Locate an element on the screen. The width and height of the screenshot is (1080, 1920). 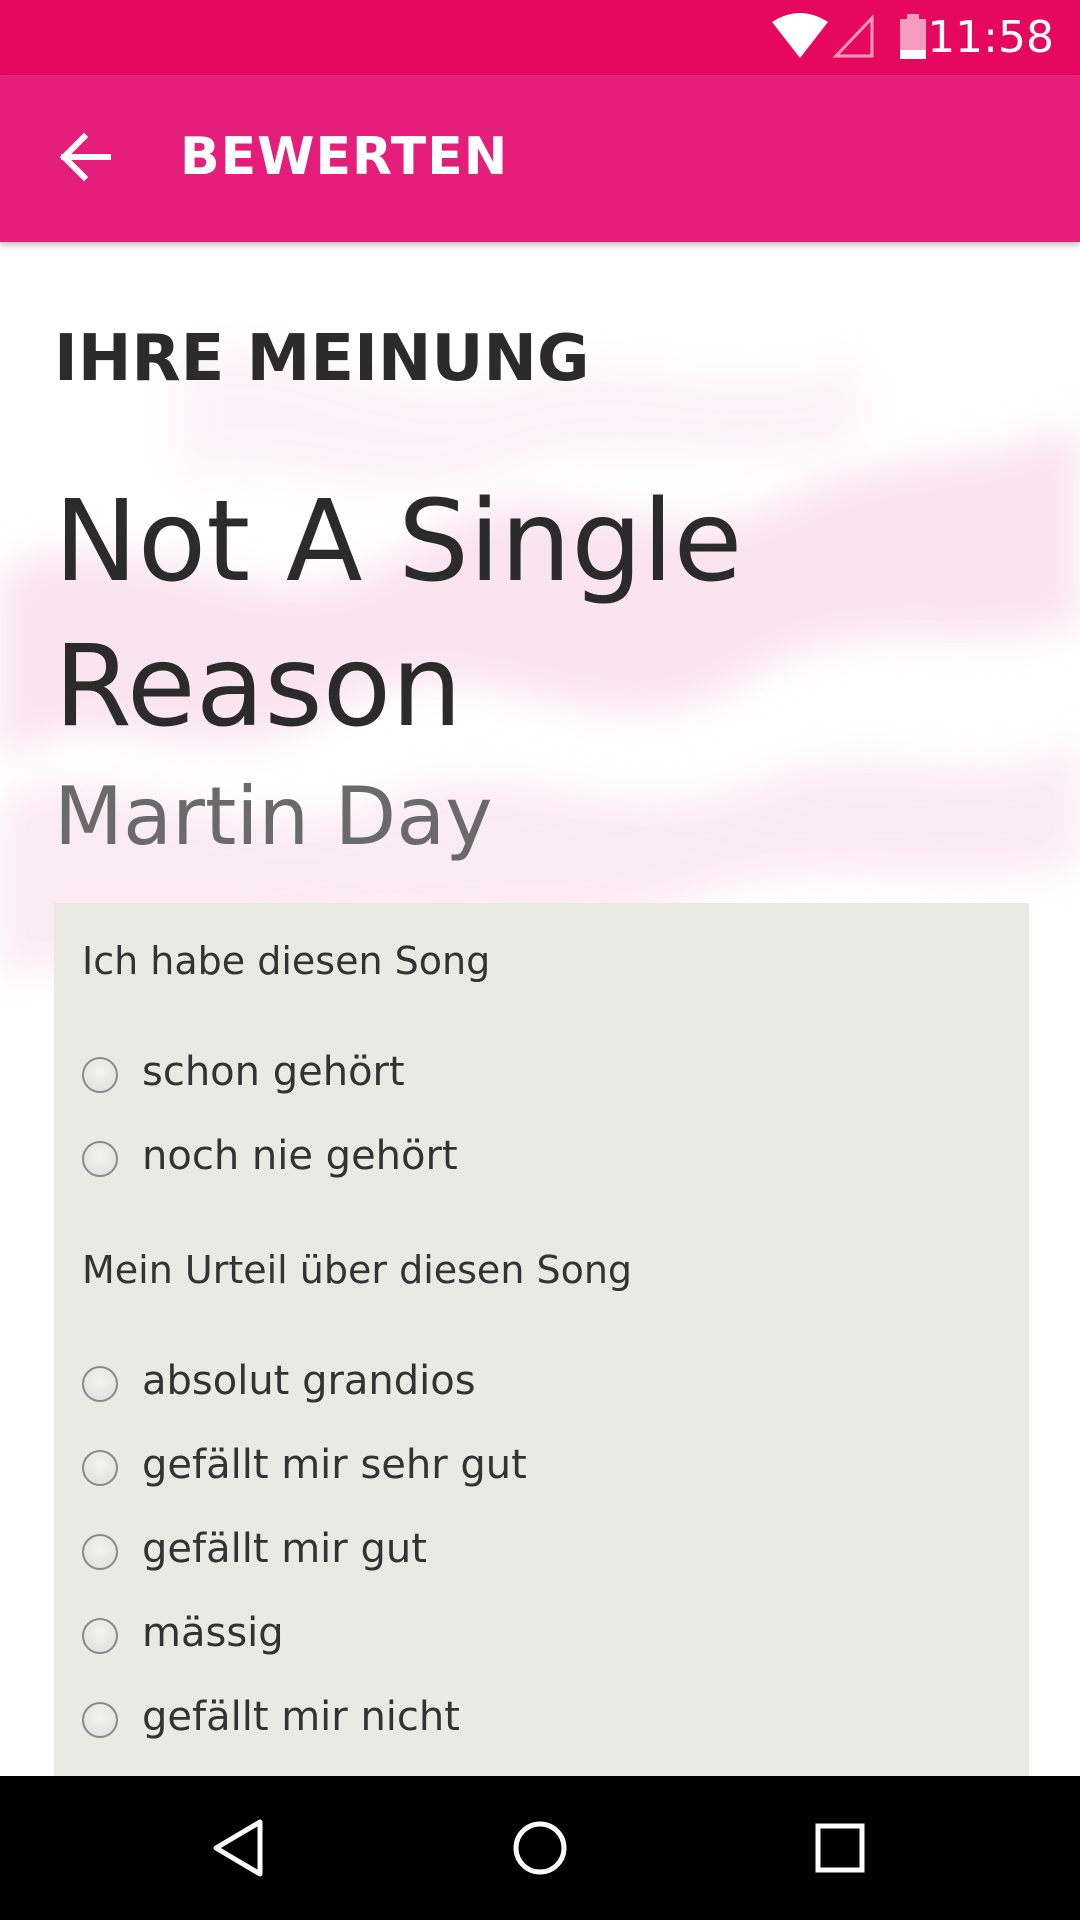
wifi-icon is located at coordinates (800, 35).